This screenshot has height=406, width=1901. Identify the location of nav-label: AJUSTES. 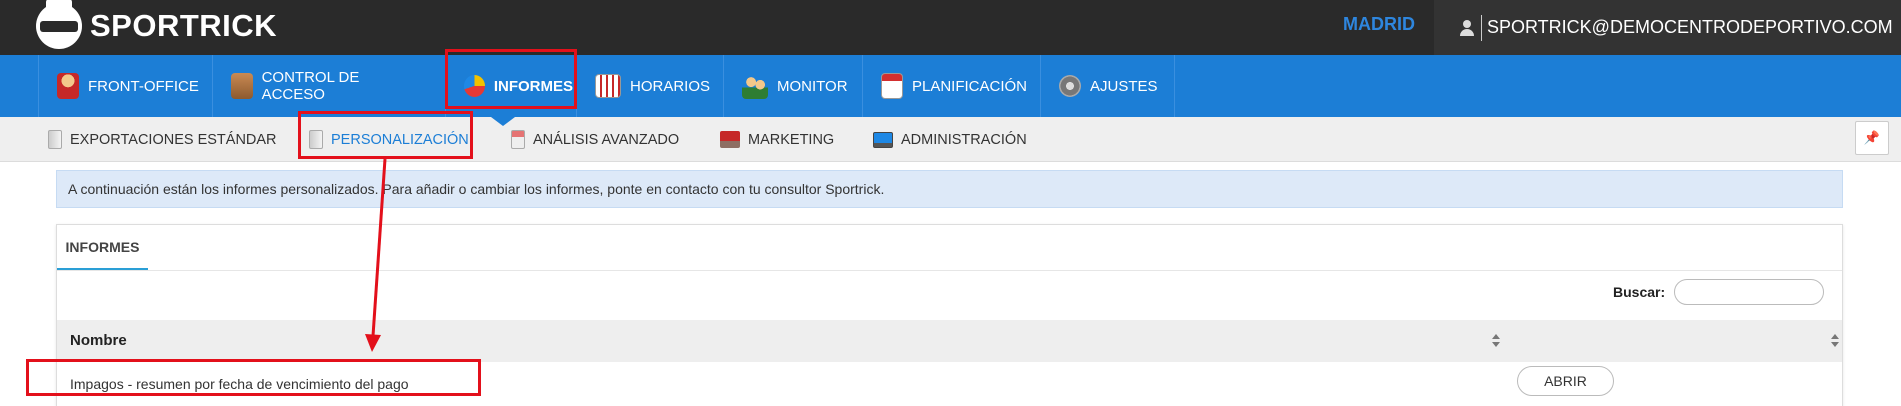
(1124, 86).